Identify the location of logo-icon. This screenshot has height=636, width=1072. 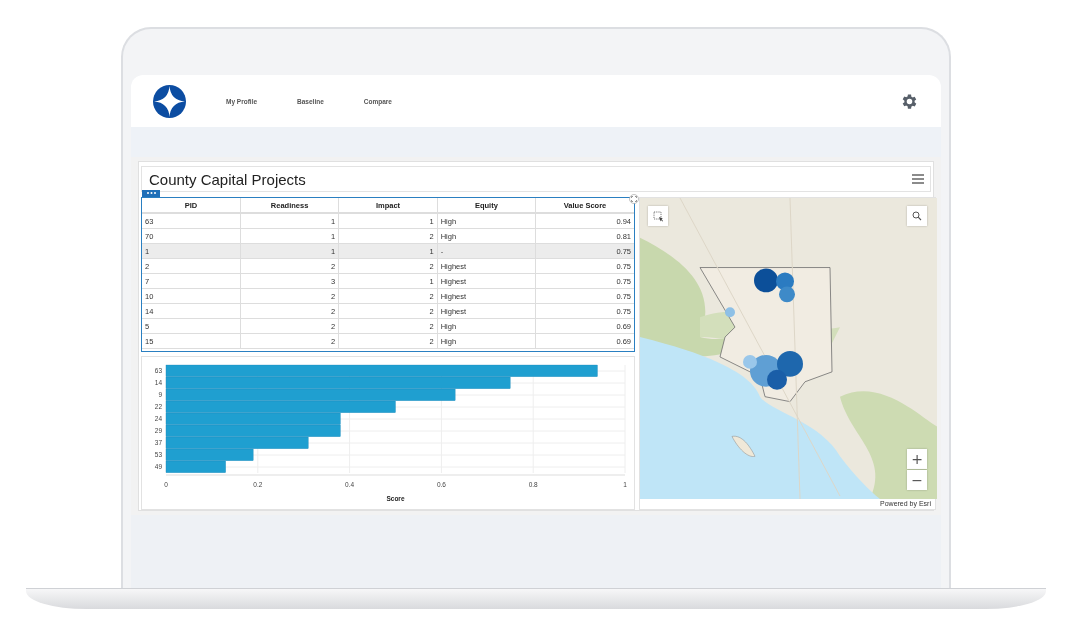
(169, 101).